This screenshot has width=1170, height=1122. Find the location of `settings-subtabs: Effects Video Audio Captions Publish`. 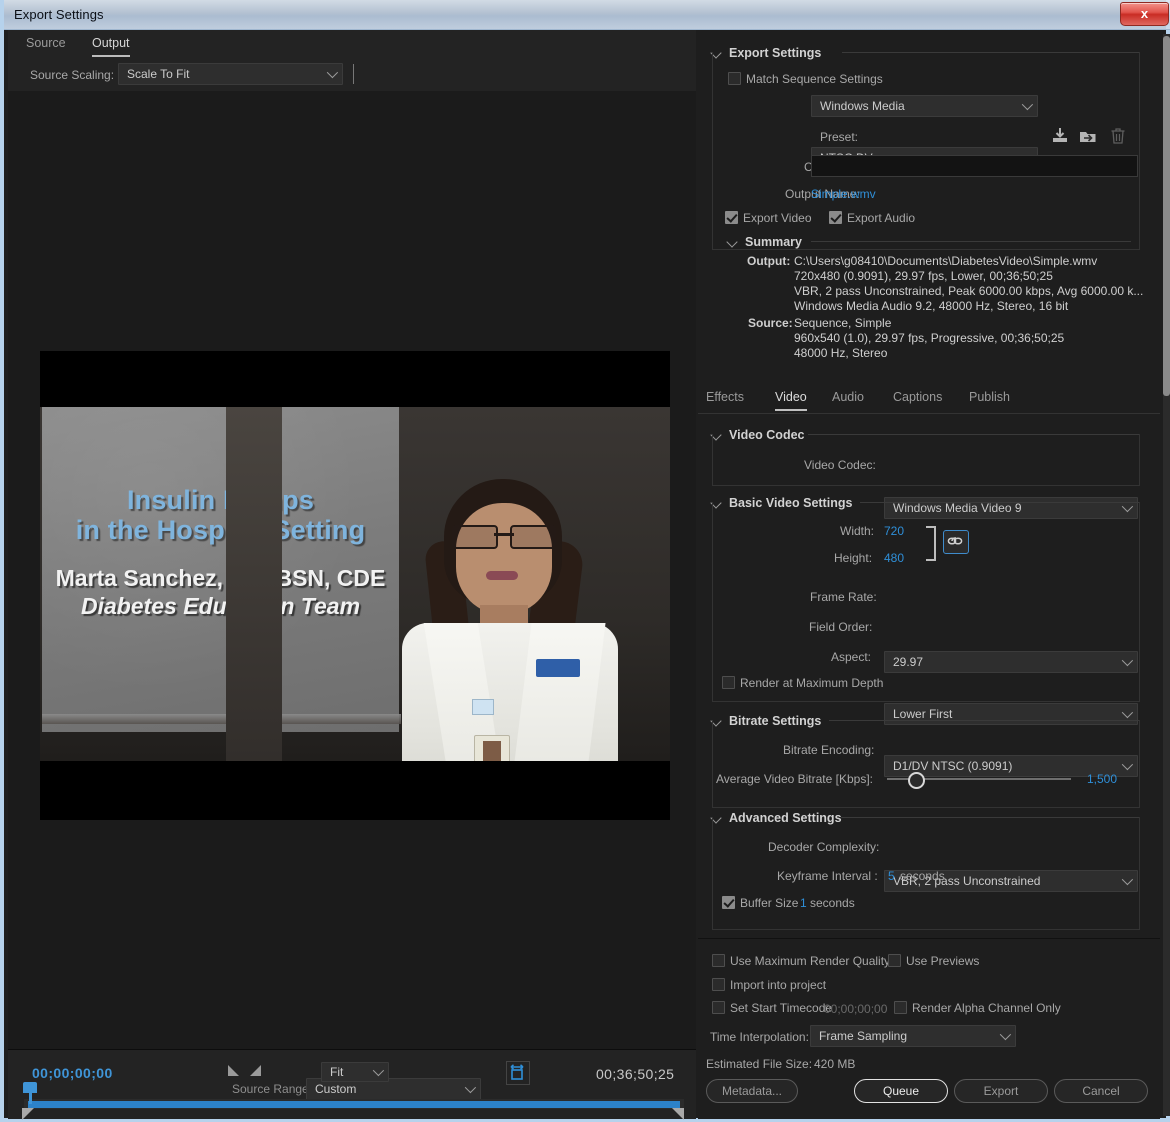

settings-subtabs: Effects Video Audio Captions Publish is located at coordinates (929, 399).